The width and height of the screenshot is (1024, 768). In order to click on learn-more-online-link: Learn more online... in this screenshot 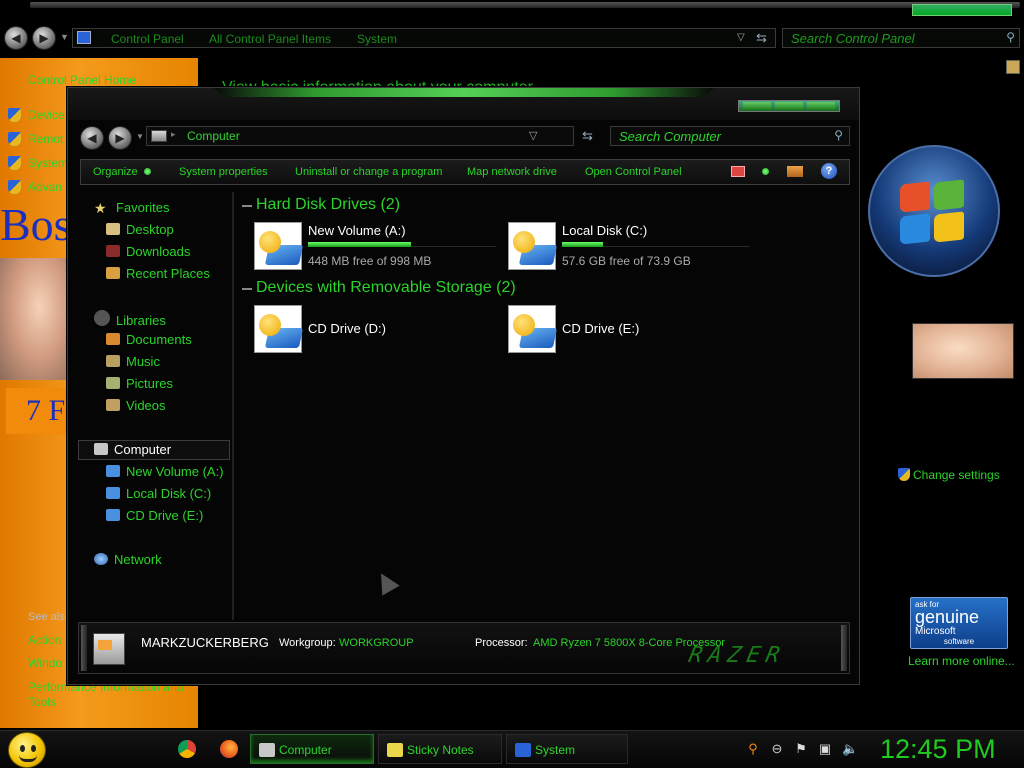, I will do `click(961, 661)`.